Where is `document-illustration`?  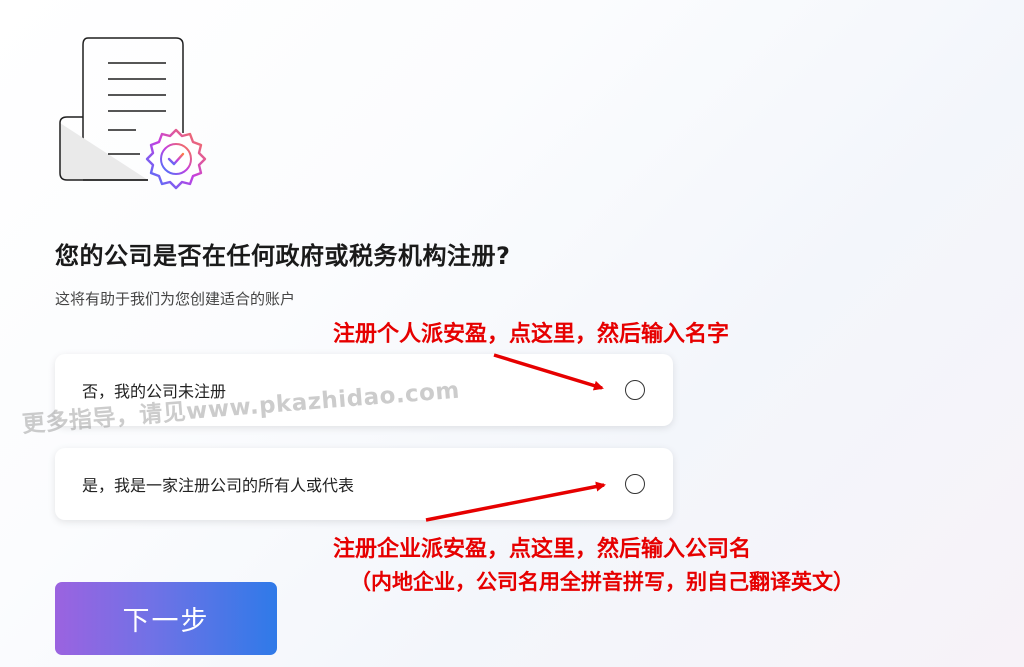 document-illustration is located at coordinates (133, 113).